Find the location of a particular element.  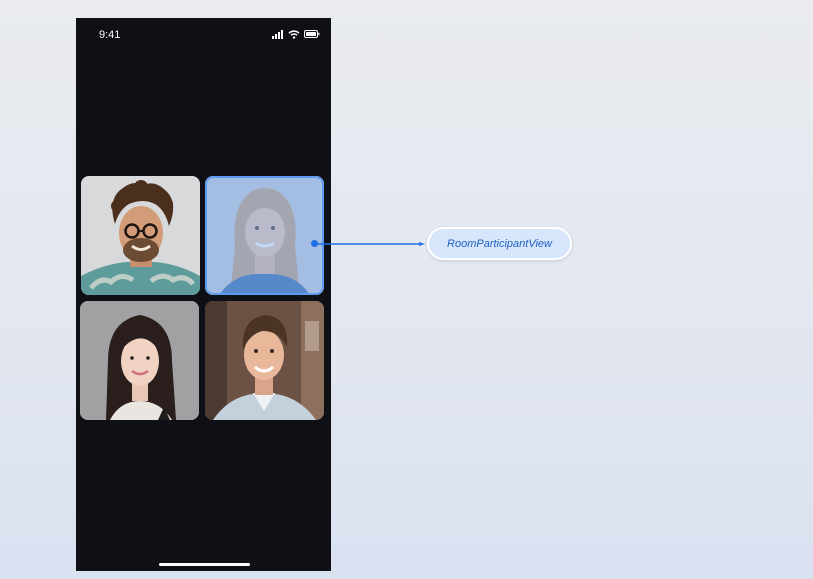

battery-icon is located at coordinates (312, 34).